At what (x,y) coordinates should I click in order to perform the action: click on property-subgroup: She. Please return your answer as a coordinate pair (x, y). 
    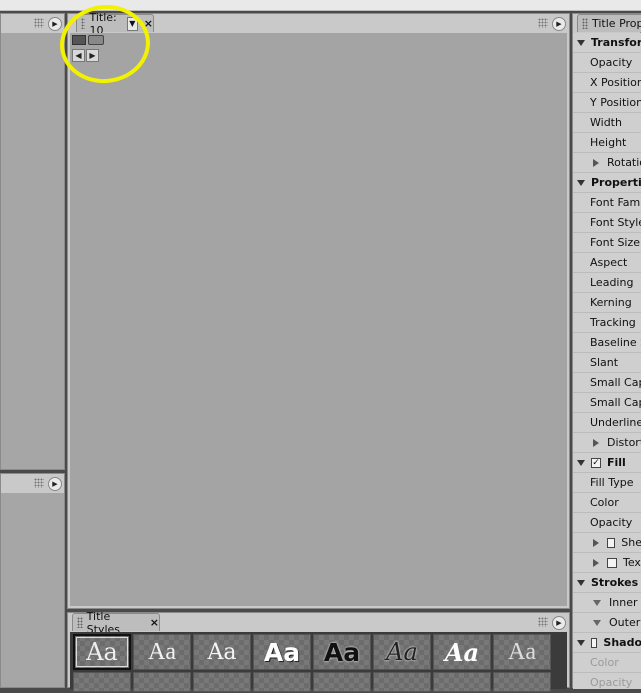
    Looking at the image, I should click on (607, 543).